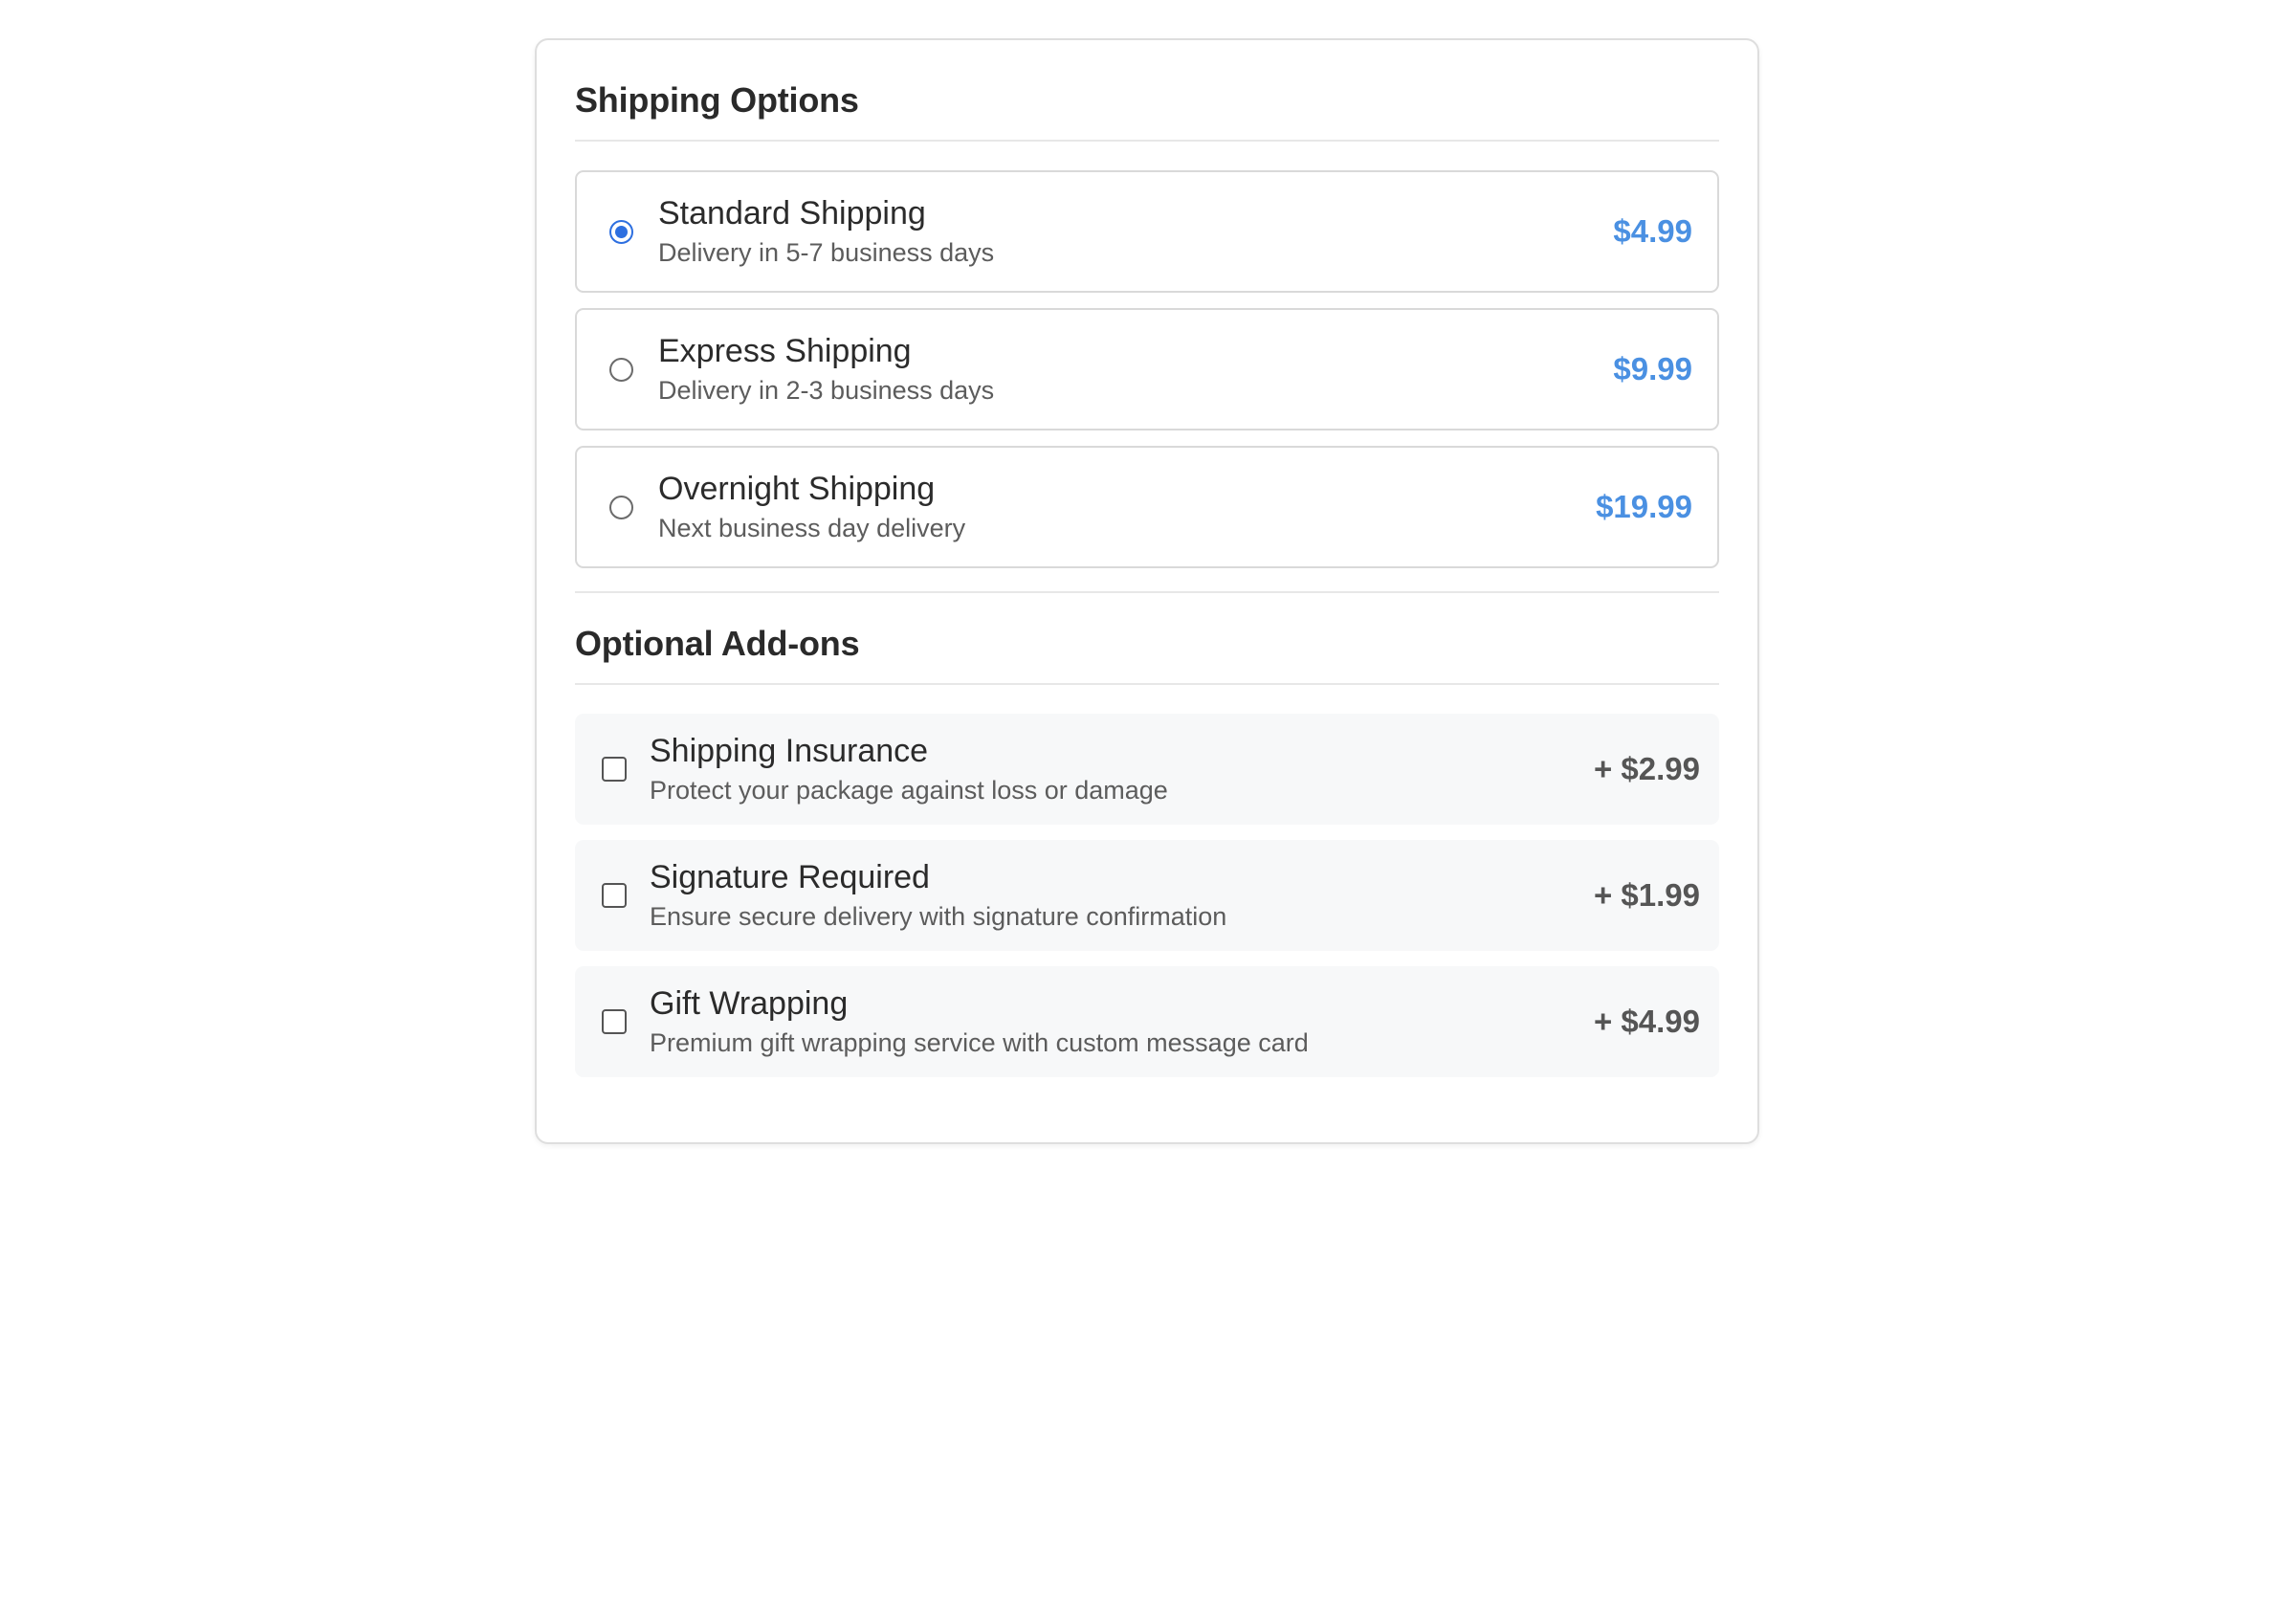  I want to click on option-description: Delivery in 2-3 business days, so click(827, 390).